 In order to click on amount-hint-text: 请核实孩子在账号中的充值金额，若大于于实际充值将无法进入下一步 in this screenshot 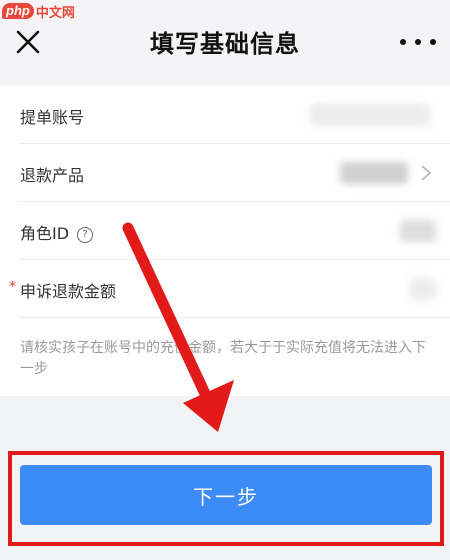, I will do `click(223, 358)`.